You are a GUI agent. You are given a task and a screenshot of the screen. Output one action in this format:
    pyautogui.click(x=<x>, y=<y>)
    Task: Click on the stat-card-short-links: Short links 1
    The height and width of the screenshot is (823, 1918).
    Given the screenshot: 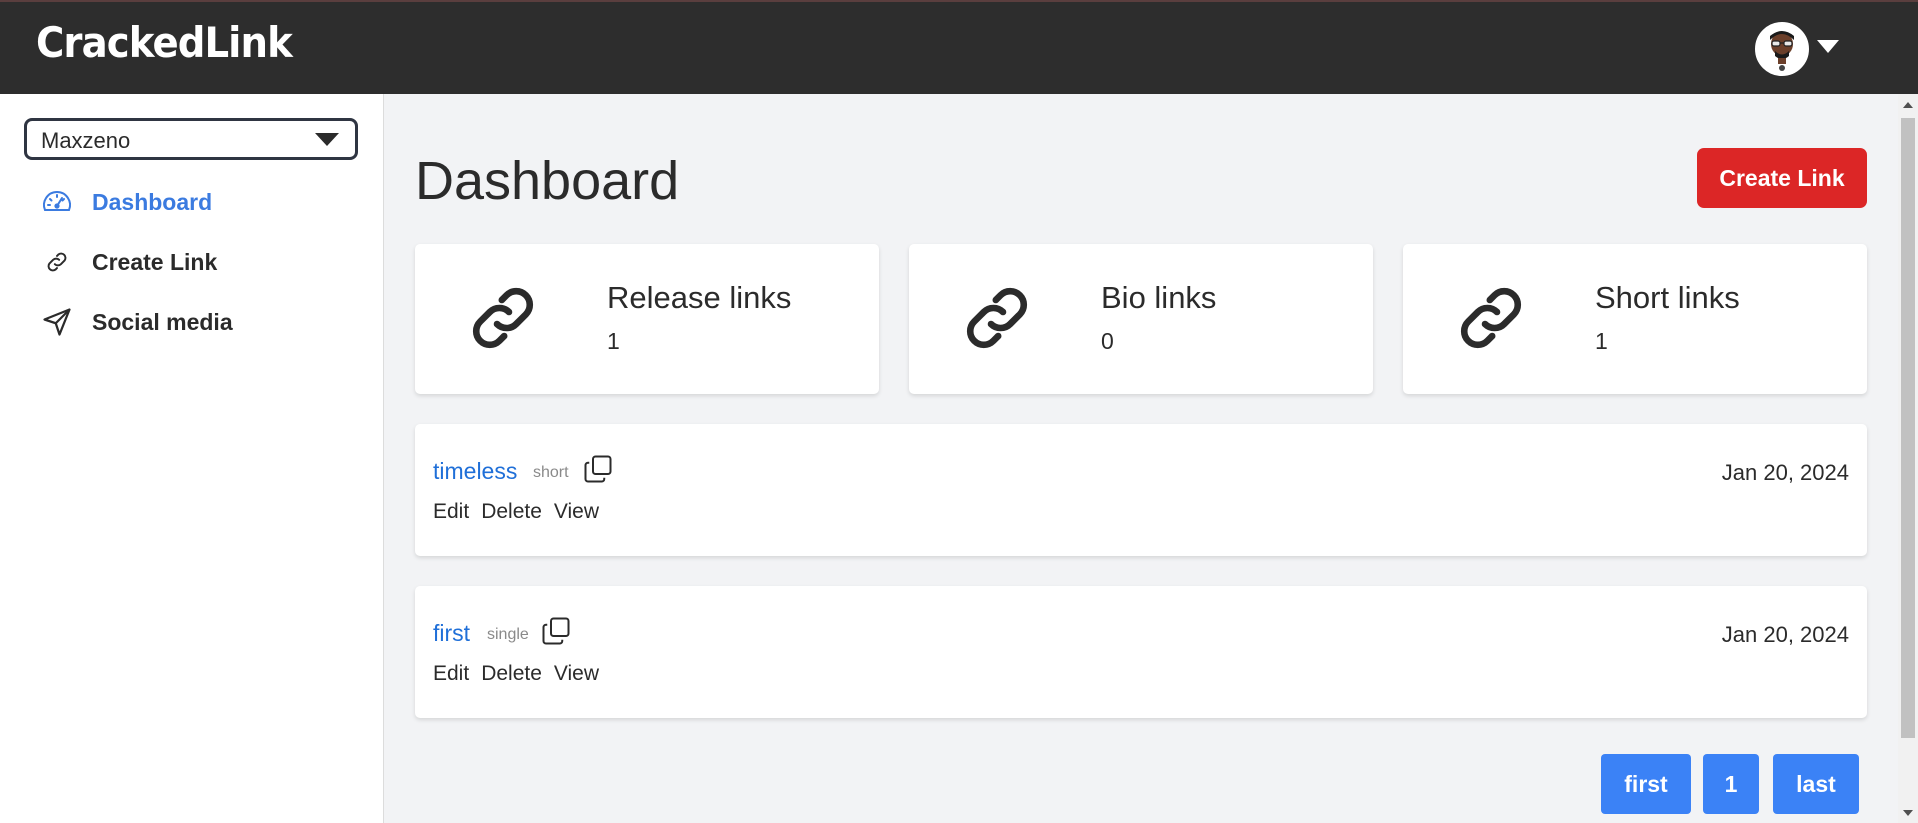 What is the action you would take?
    pyautogui.click(x=1635, y=319)
    